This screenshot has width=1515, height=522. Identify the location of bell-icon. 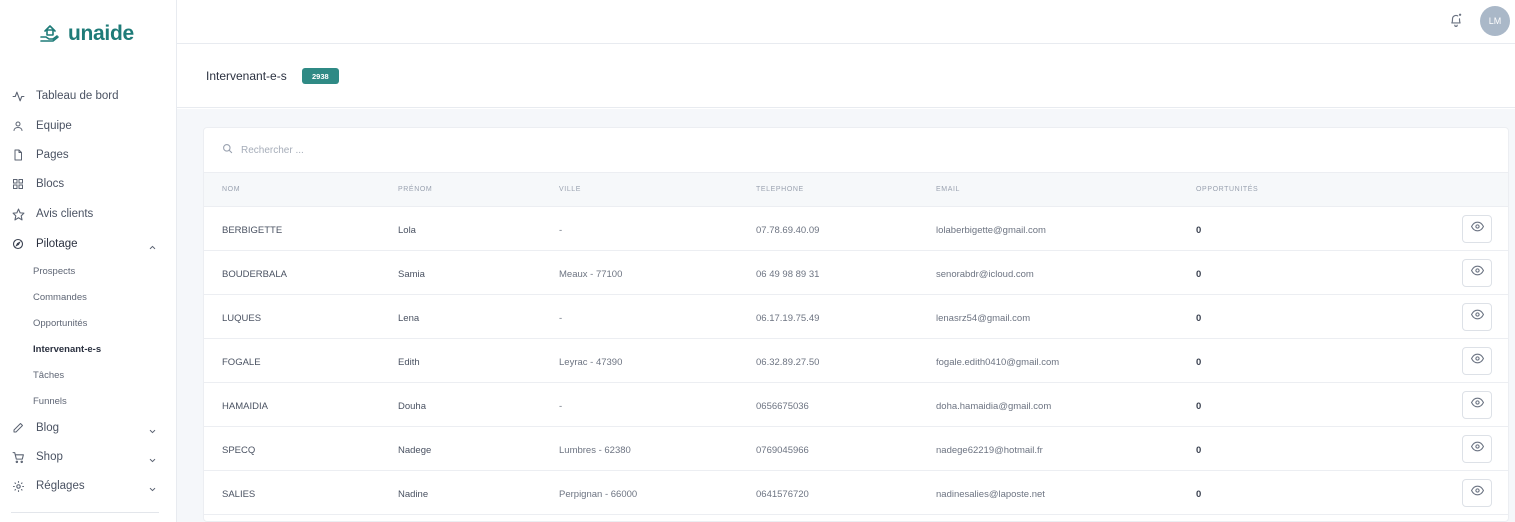
(1456, 20).